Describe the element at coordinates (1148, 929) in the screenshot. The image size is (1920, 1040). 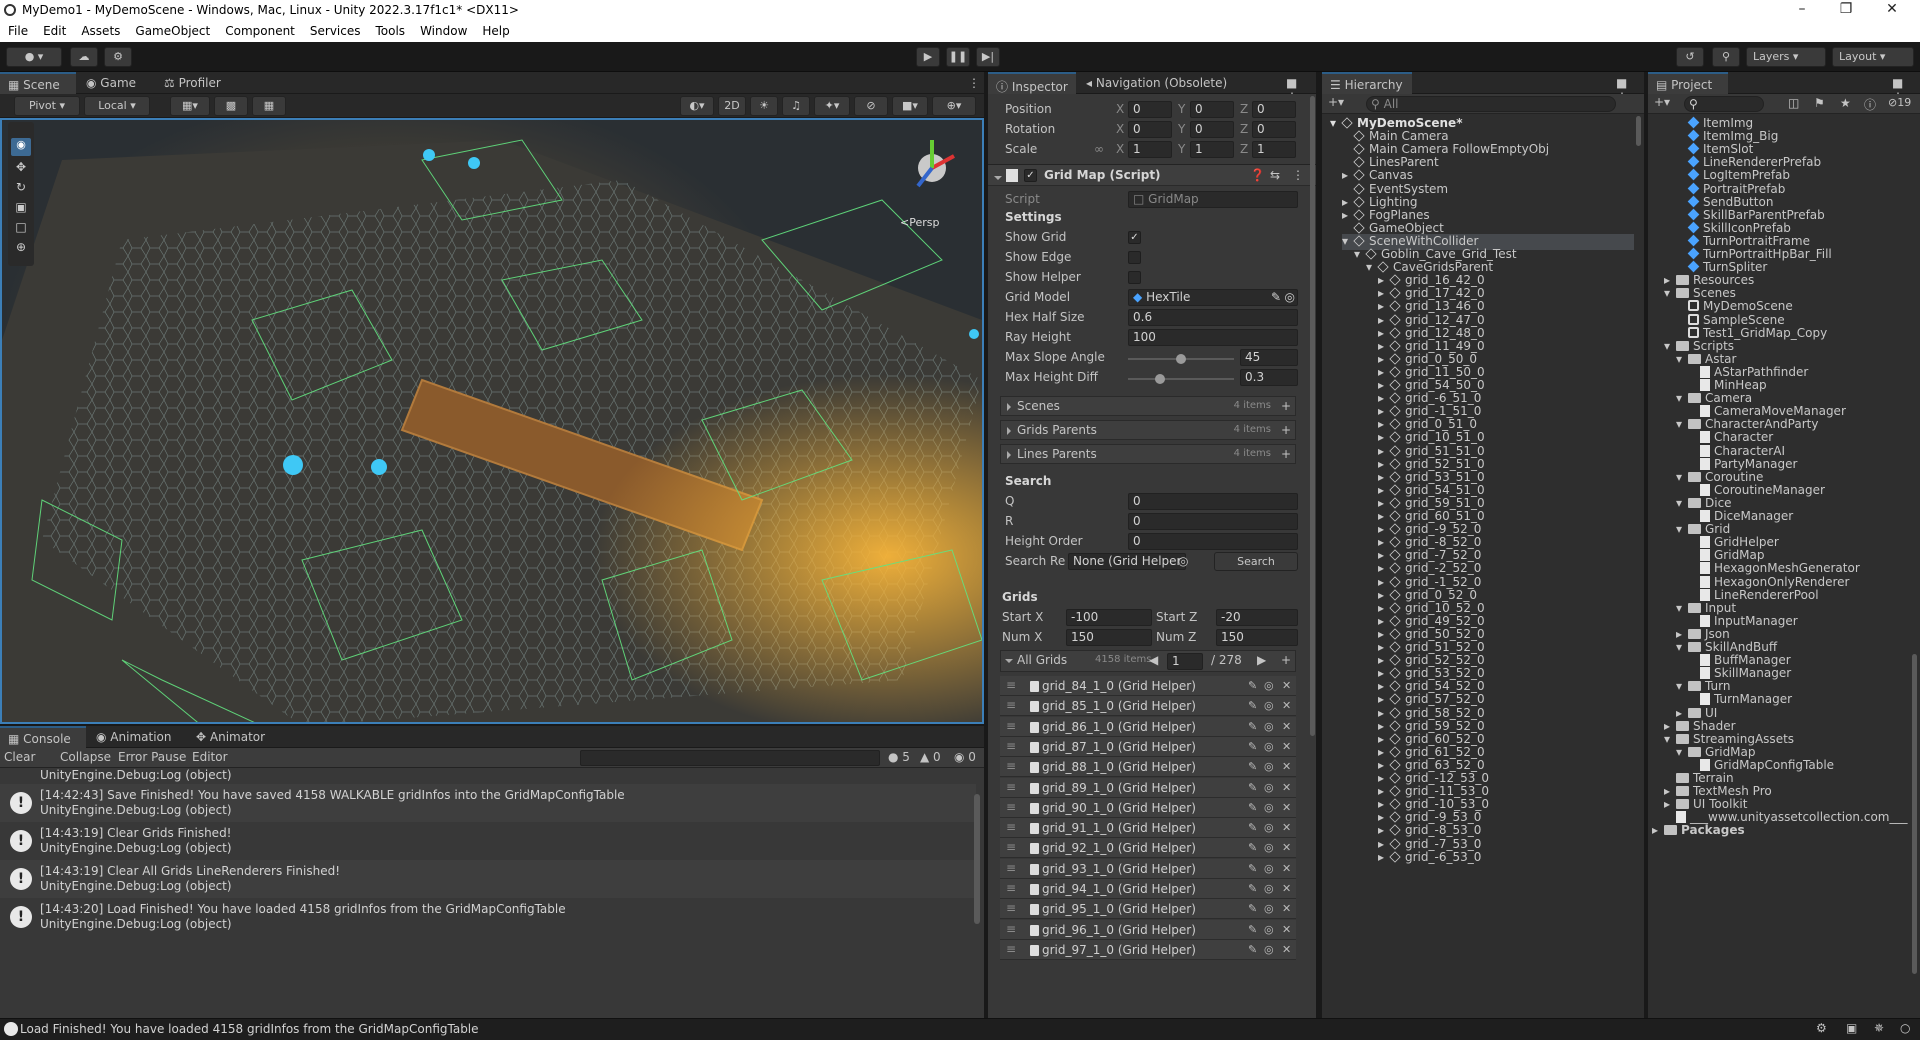
I see `grid-list-item: ≡ grid_96_1_0 (Grid Helper) ✎ ◎ ✕` at that location.